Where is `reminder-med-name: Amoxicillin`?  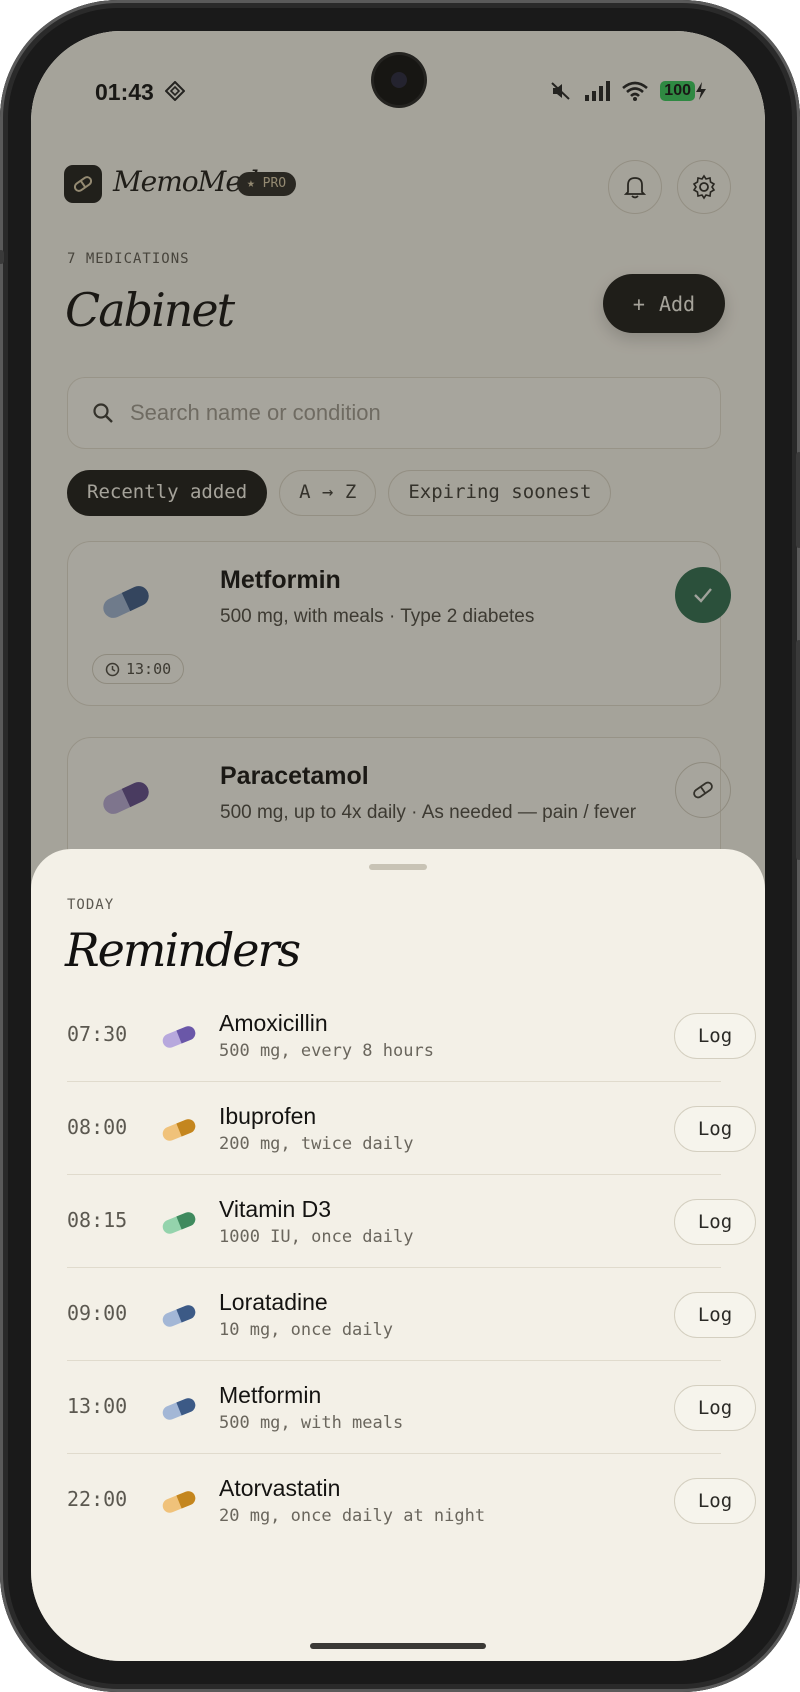 reminder-med-name: Amoxicillin is located at coordinates (273, 1023).